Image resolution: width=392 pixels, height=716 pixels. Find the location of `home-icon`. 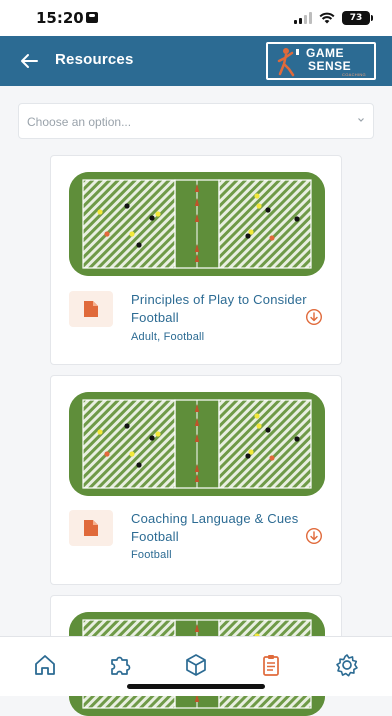

home-icon is located at coordinates (45, 665).